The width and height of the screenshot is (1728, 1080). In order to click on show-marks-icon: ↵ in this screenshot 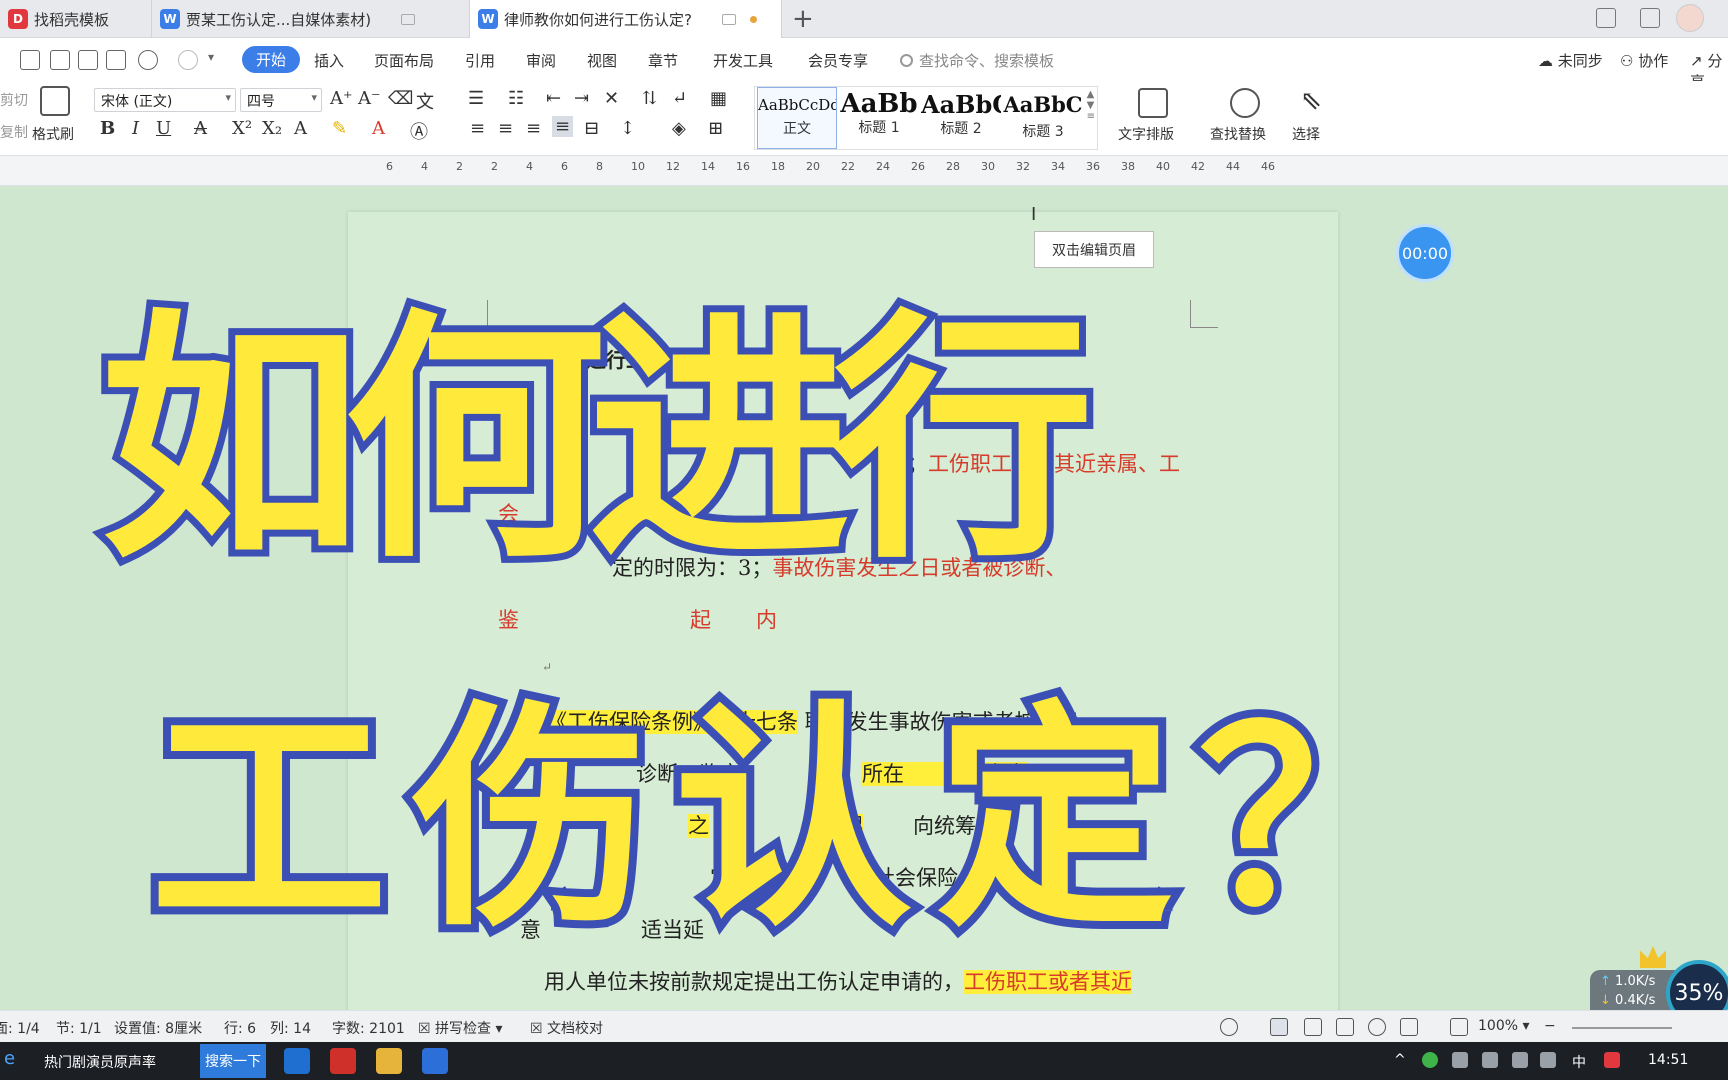, I will do `click(679, 98)`.